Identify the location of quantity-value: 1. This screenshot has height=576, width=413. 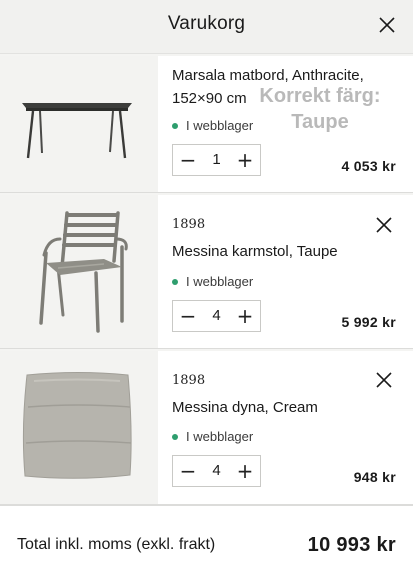
(216, 160).